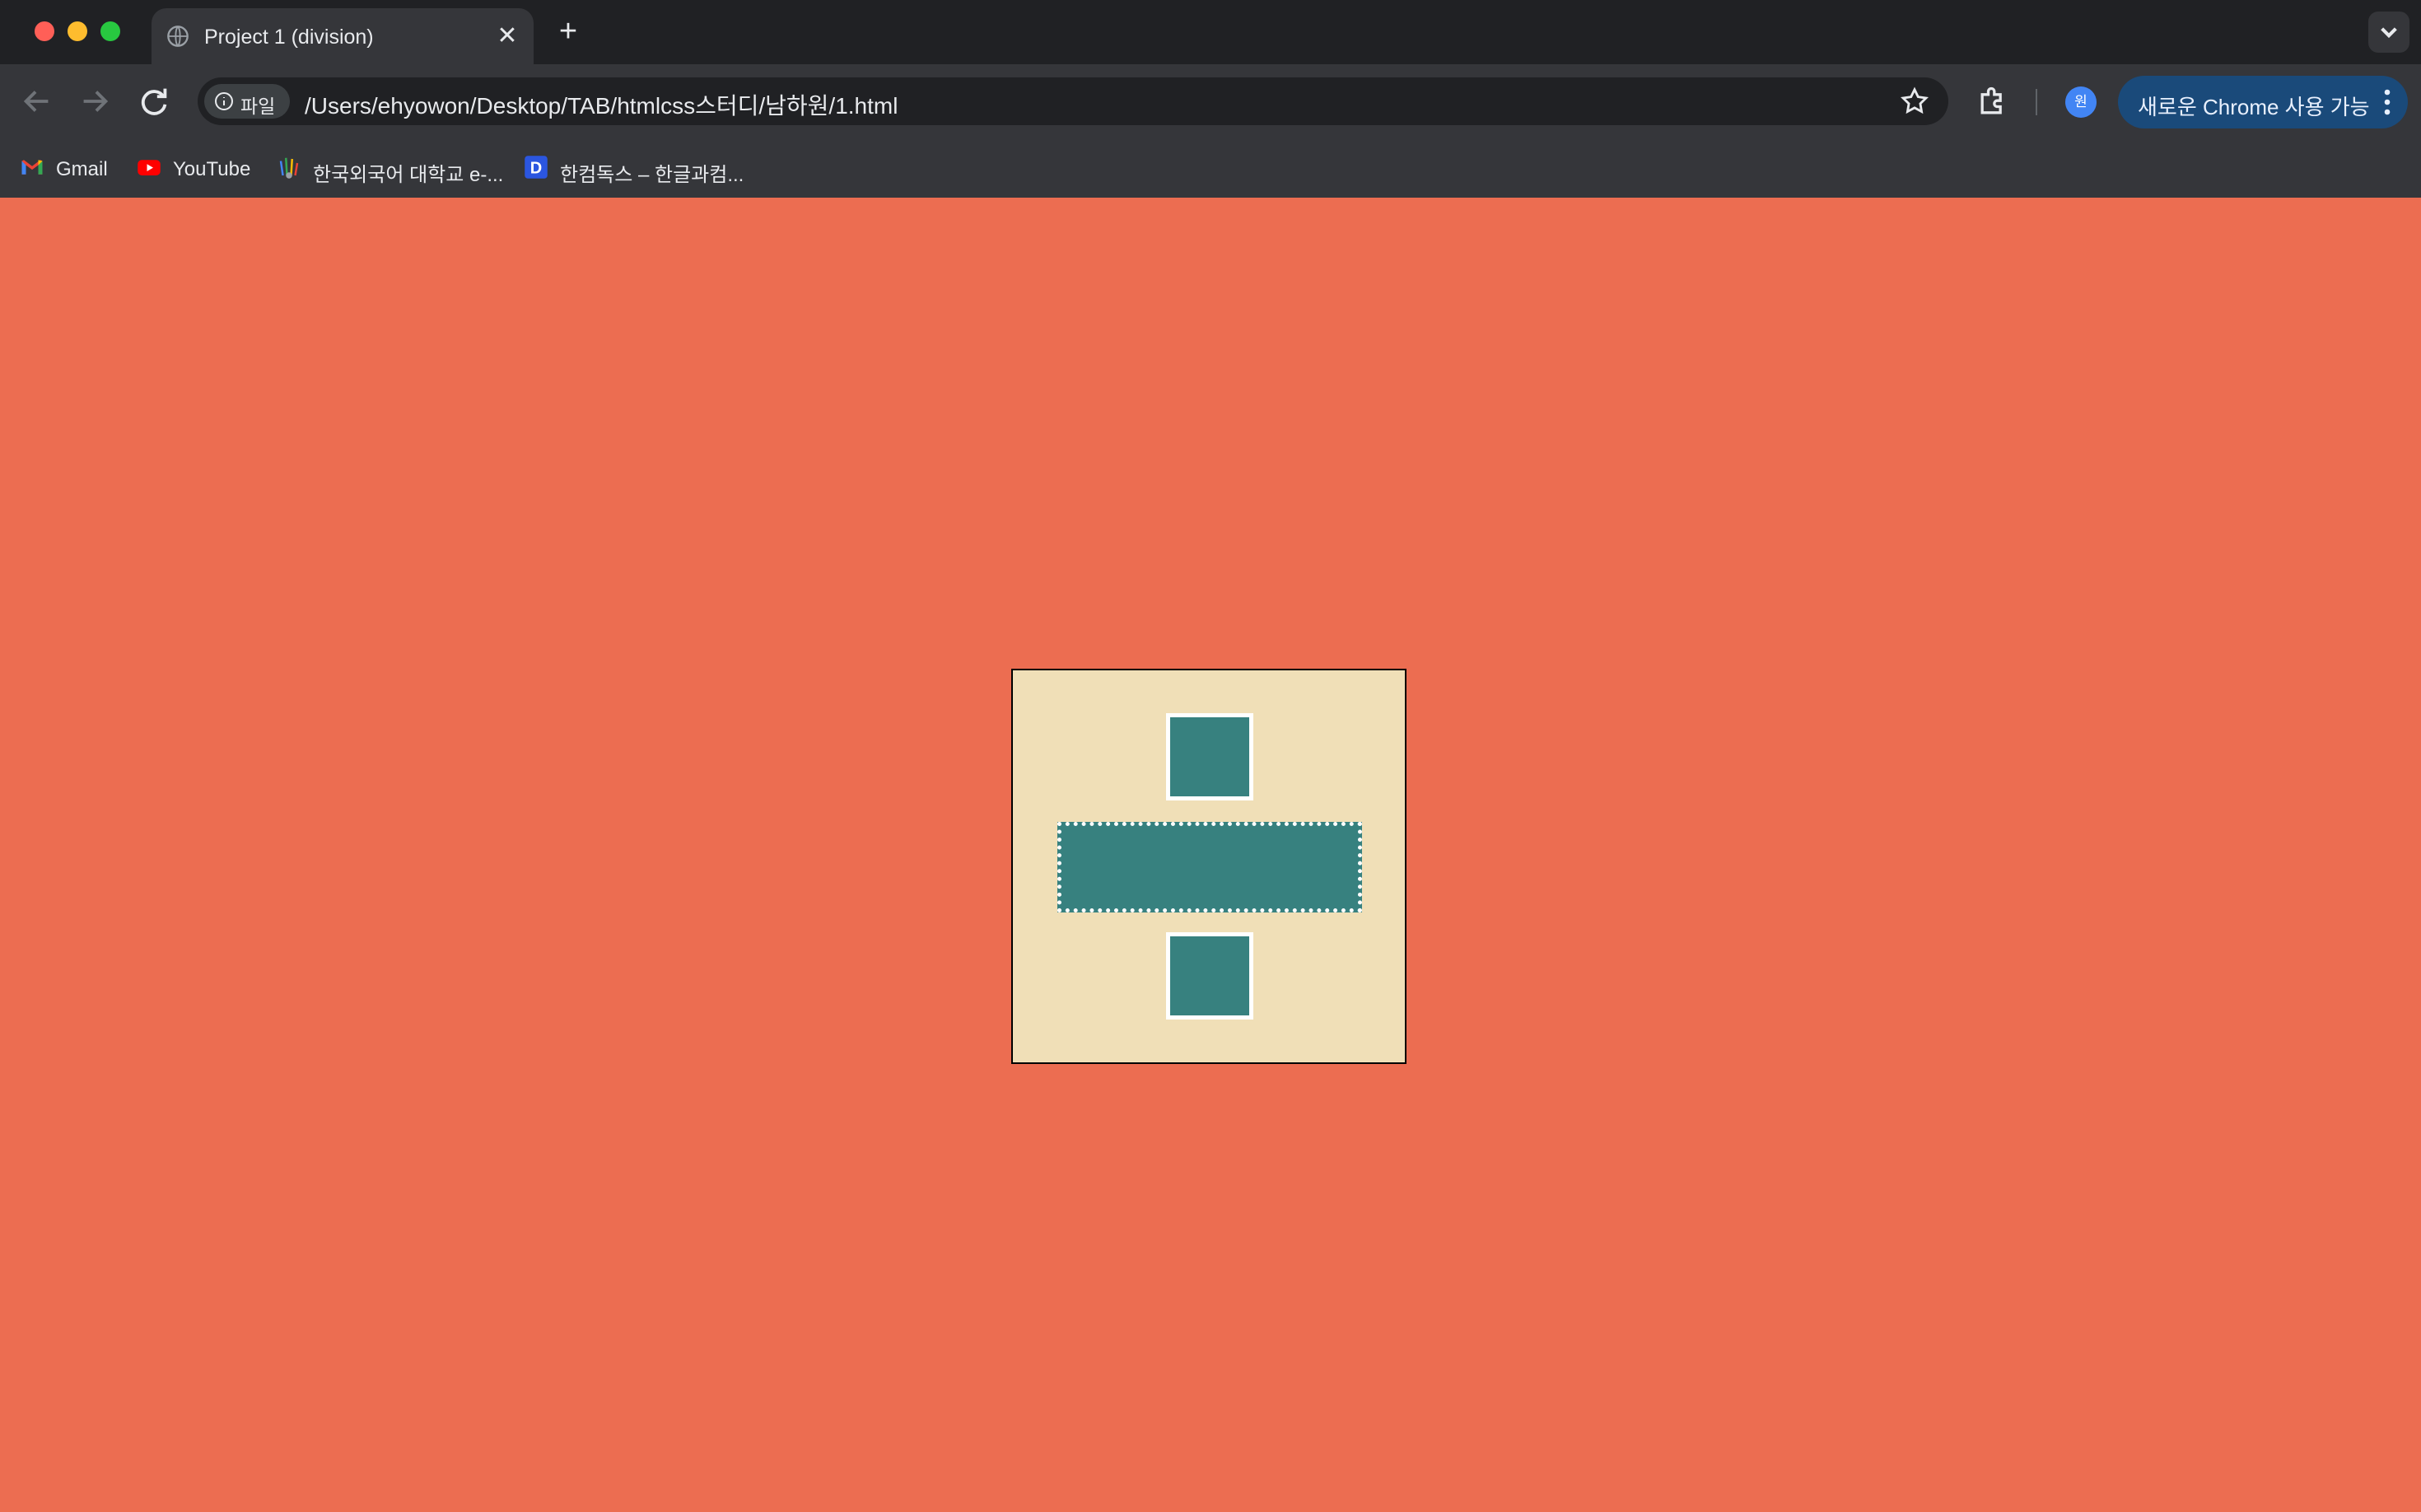 Image resolution: width=2421 pixels, height=1512 pixels. I want to click on division-box, so click(1208, 866).